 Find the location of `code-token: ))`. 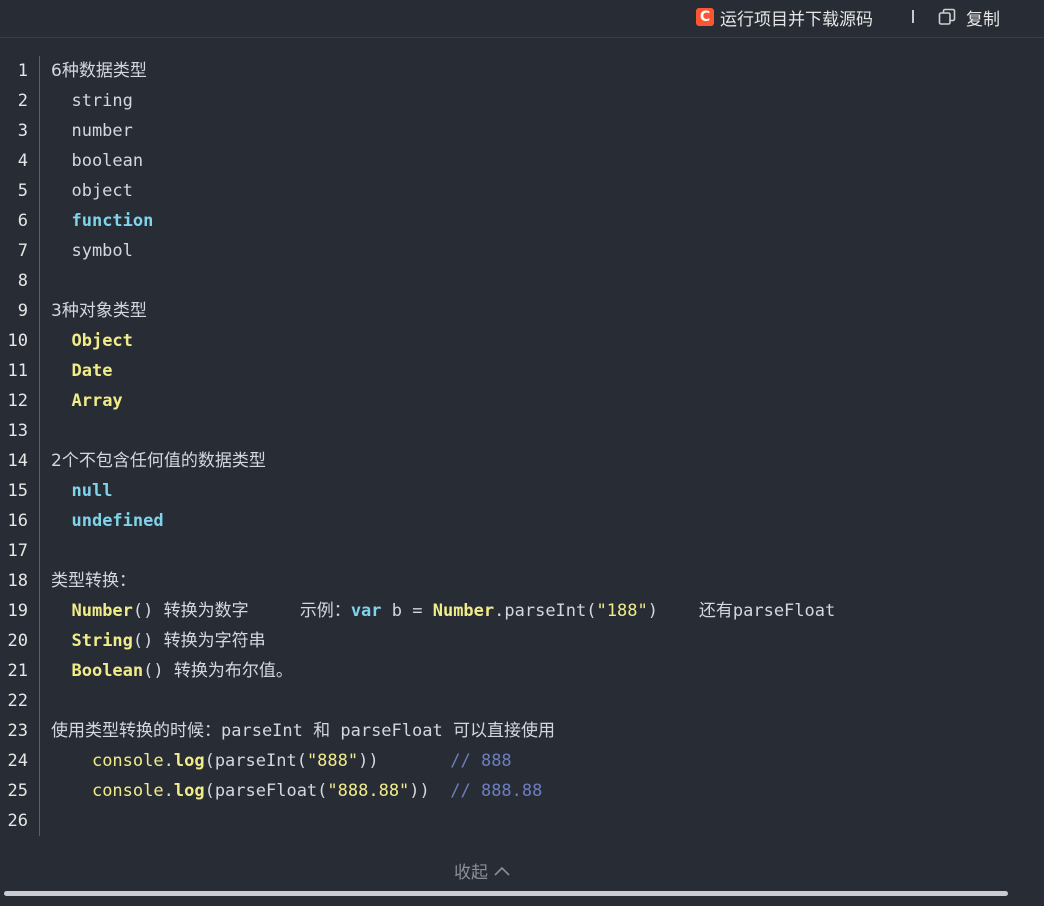

code-token: )) is located at coordinates (404, 761).